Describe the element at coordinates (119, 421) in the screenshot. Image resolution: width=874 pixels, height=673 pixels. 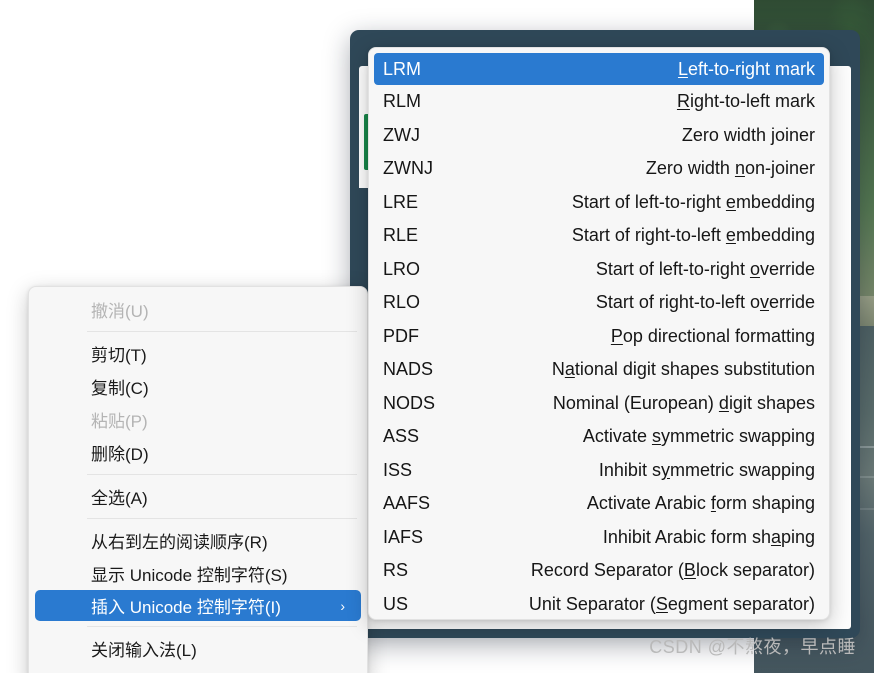
I see `context-menu-item-label: 粘贴(P)` at that location.